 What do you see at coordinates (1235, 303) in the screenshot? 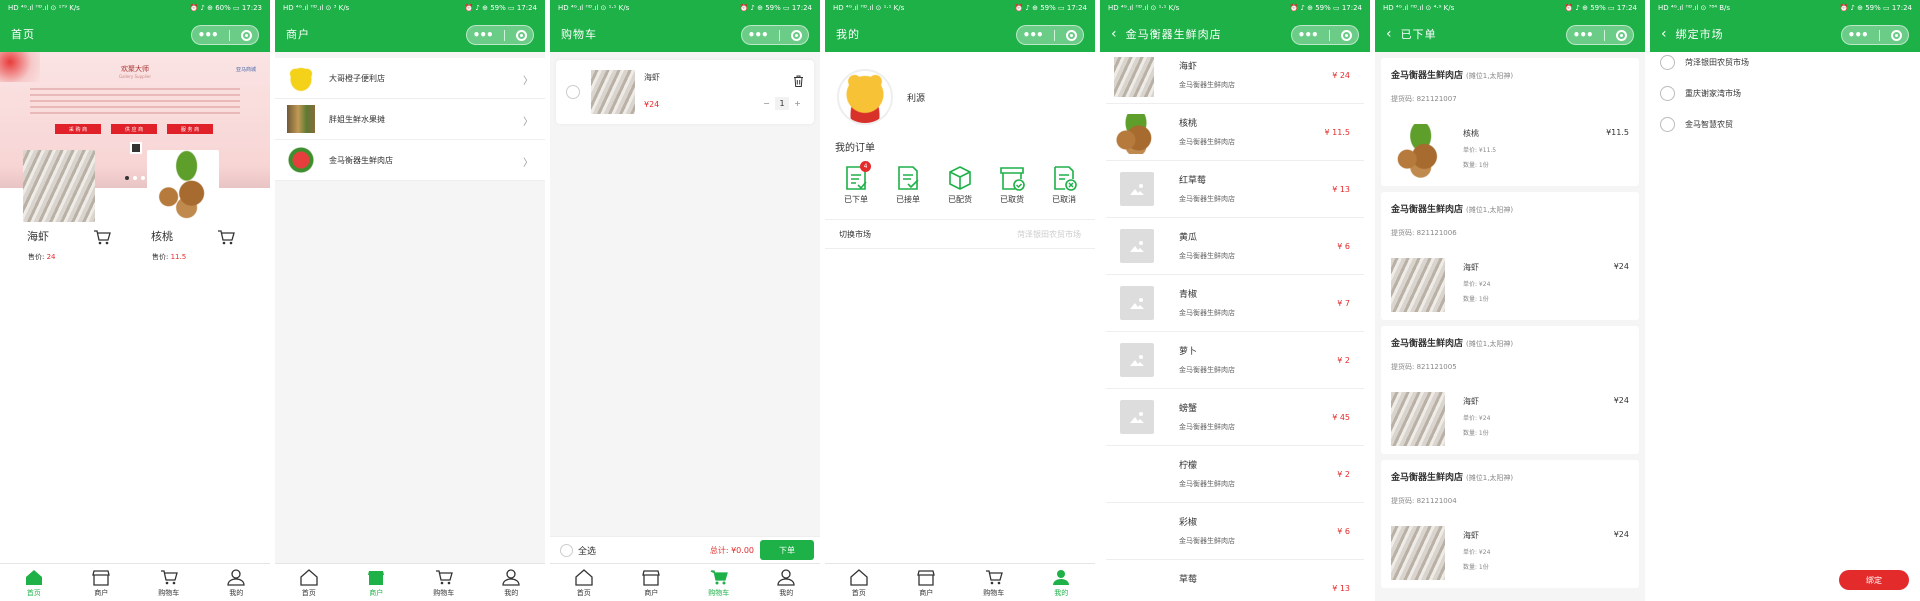
I see `goods-item: 青椒 金马衡器生鲜肉店 ¥ 7` at bounding box center [1235, 303].